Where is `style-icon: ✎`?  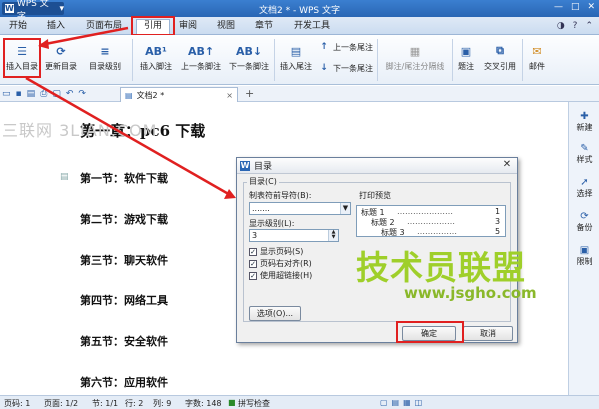 style-icon: ✎ is located at coordinates (584, 148).